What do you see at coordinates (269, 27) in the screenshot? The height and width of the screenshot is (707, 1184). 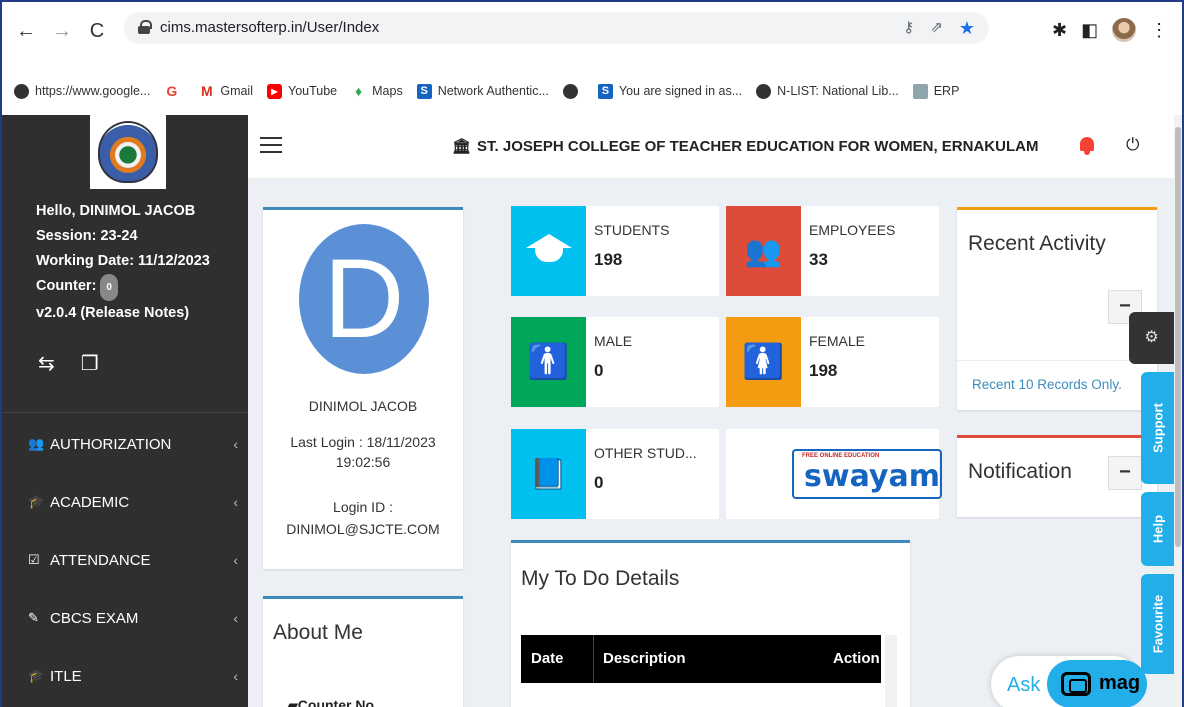 I see `url-text: cims.mastersofterp.in/User/Index` at bounding box center [269, 27].